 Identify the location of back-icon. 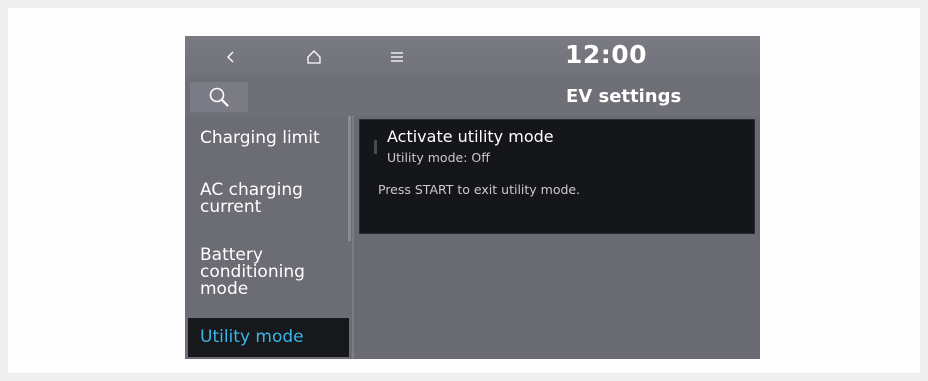
(230, 57).